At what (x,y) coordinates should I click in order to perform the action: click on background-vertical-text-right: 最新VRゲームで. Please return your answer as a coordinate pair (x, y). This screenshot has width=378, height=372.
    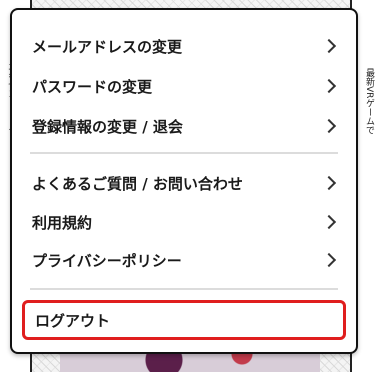
    Looking at the image, I should click on (369, 101).